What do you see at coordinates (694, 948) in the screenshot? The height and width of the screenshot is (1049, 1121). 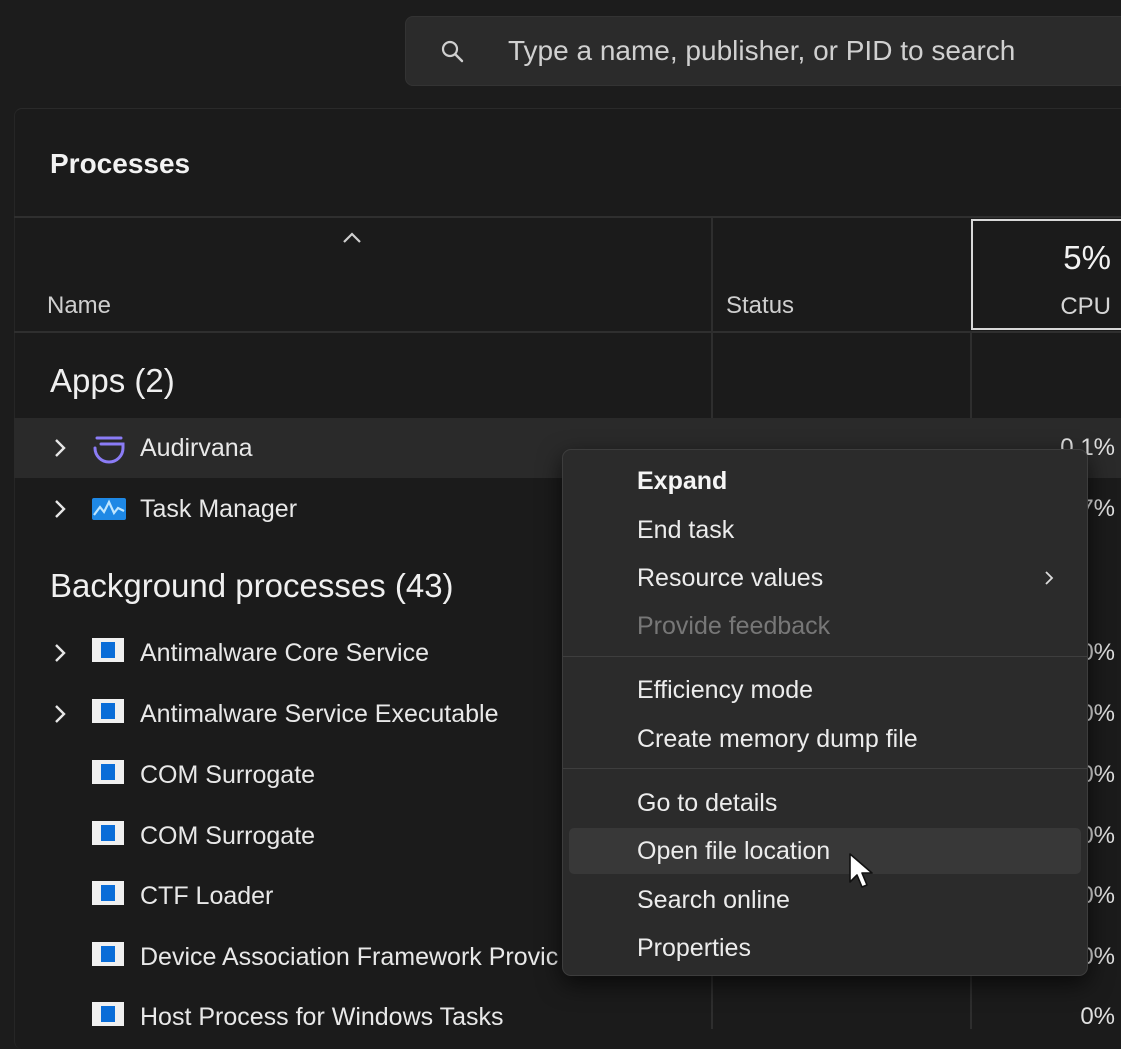 I see `menu-item-label: Properties` at bounding box center [694, 948].